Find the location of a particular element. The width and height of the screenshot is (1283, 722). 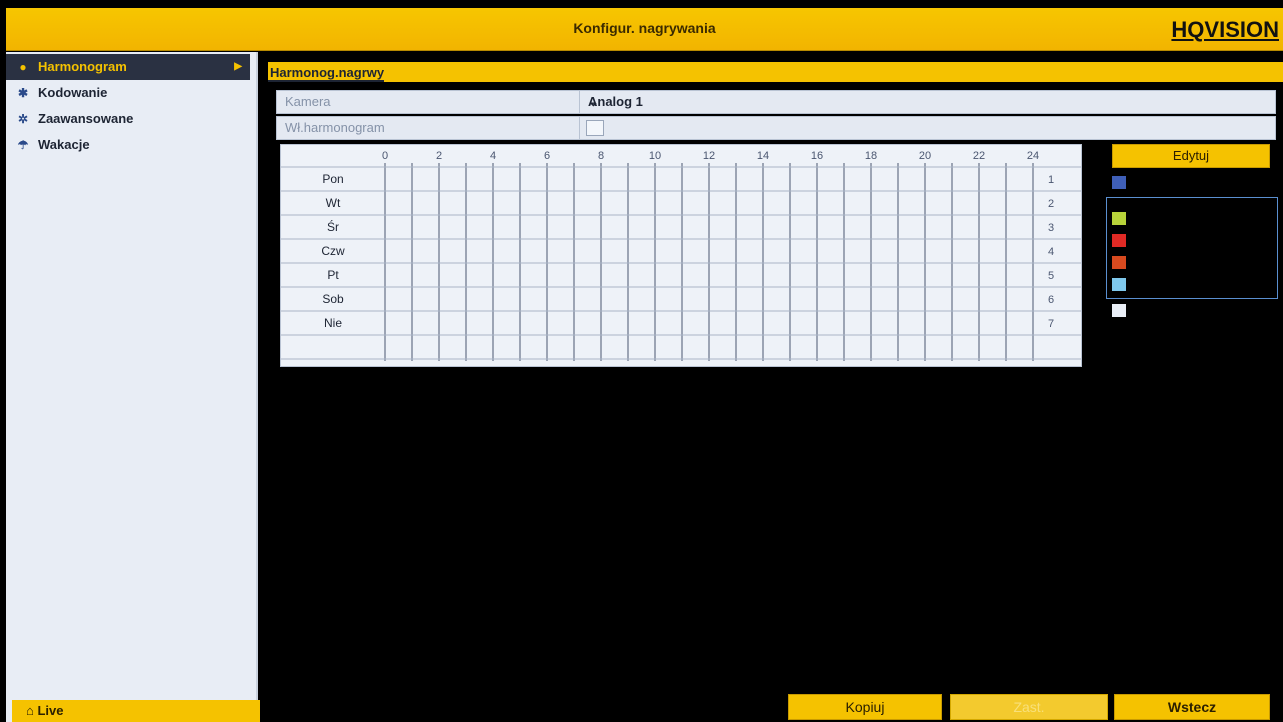

record-icon: ● is located at coordinates (23, 67).